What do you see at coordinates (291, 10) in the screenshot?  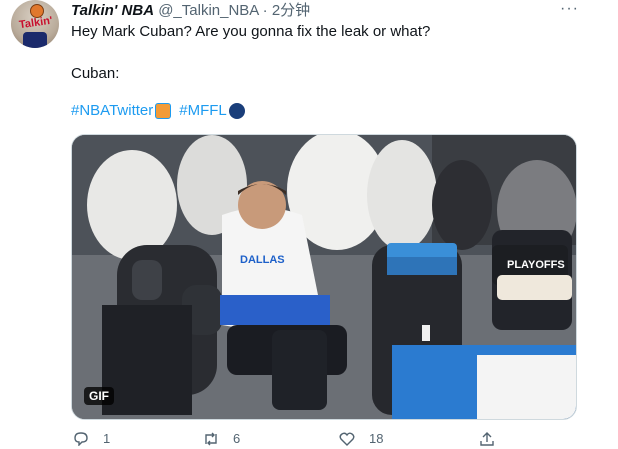 I see `timestamp: 2分钟` at bounding box center [291, 10].